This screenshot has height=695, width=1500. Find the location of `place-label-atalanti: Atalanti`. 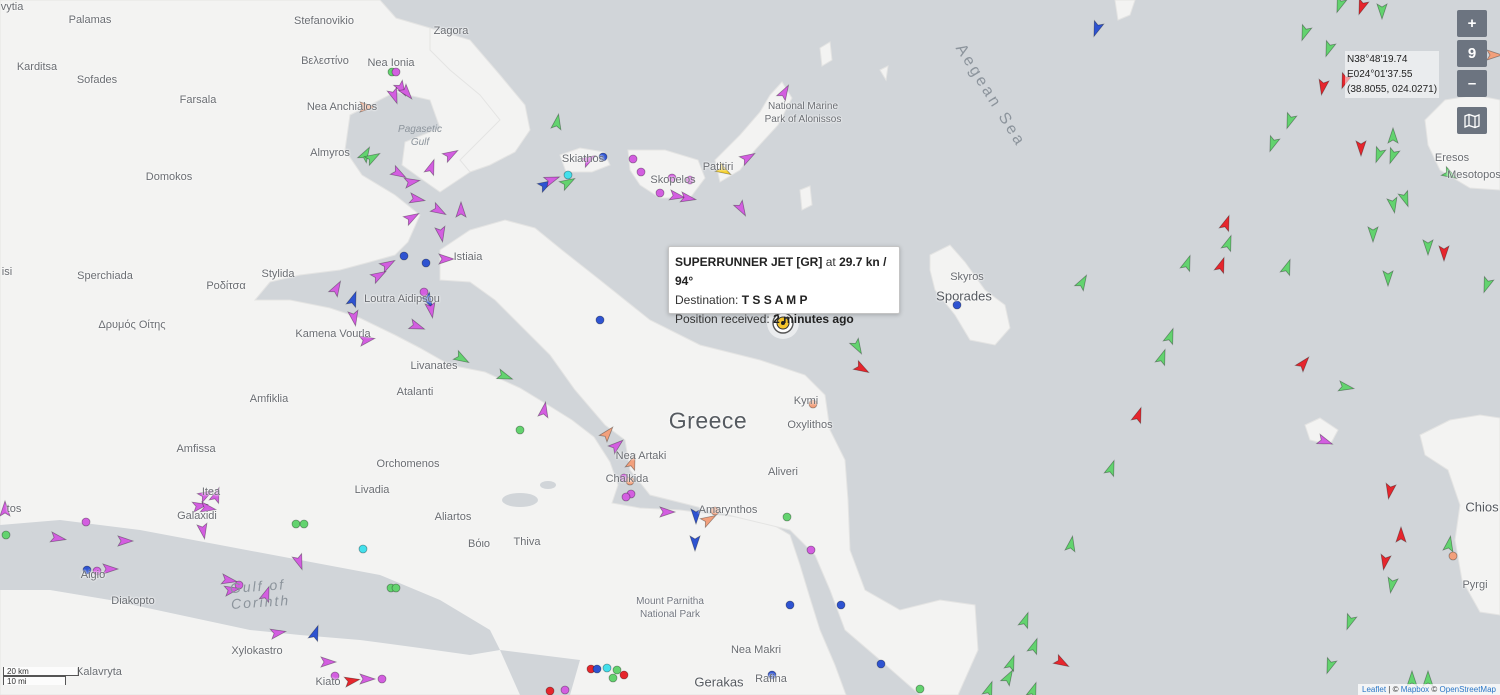

place-label-atalanti: Atalanti is located at coordinates (415, 392).